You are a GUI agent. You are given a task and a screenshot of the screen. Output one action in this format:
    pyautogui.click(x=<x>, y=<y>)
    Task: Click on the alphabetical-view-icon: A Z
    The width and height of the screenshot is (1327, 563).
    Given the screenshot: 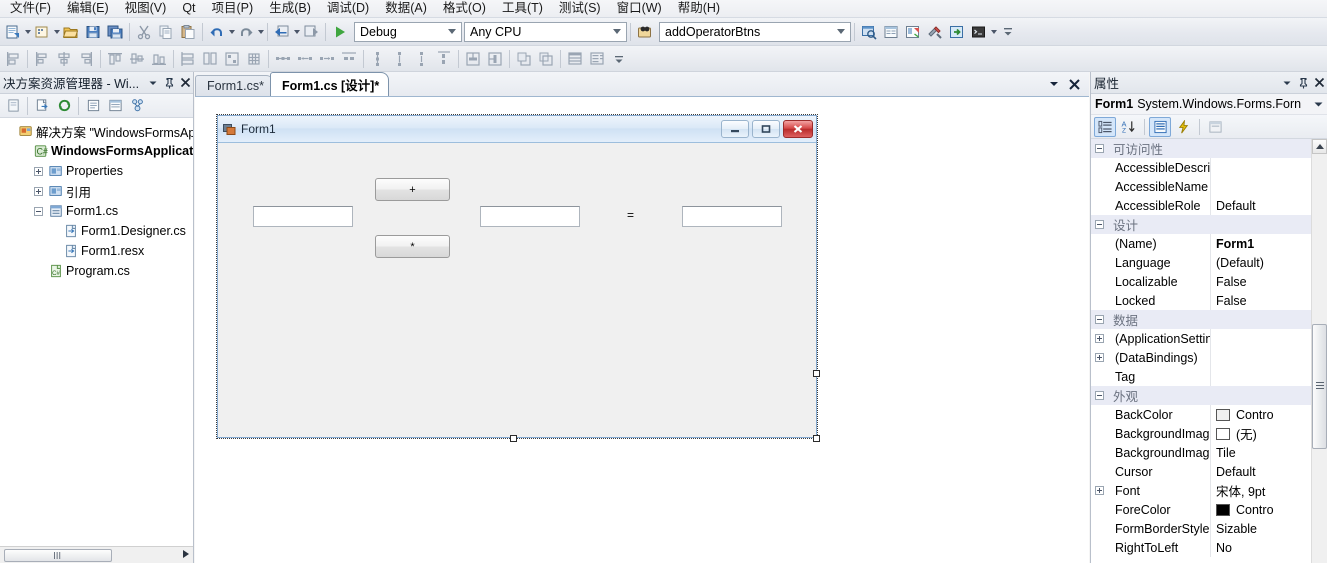 What is the action you would take?
    pyautogui.click(x=1128, y=127)
    